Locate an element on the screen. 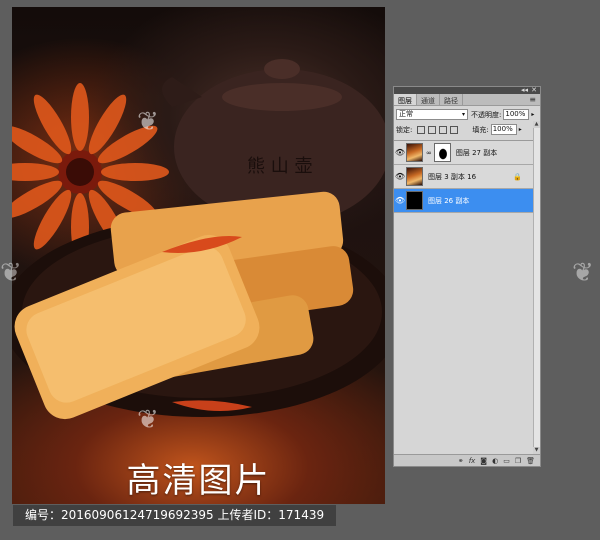 The image size is (600, 540). layer-name: 图层 3 副本 16 is located at coordinates (452, 177).